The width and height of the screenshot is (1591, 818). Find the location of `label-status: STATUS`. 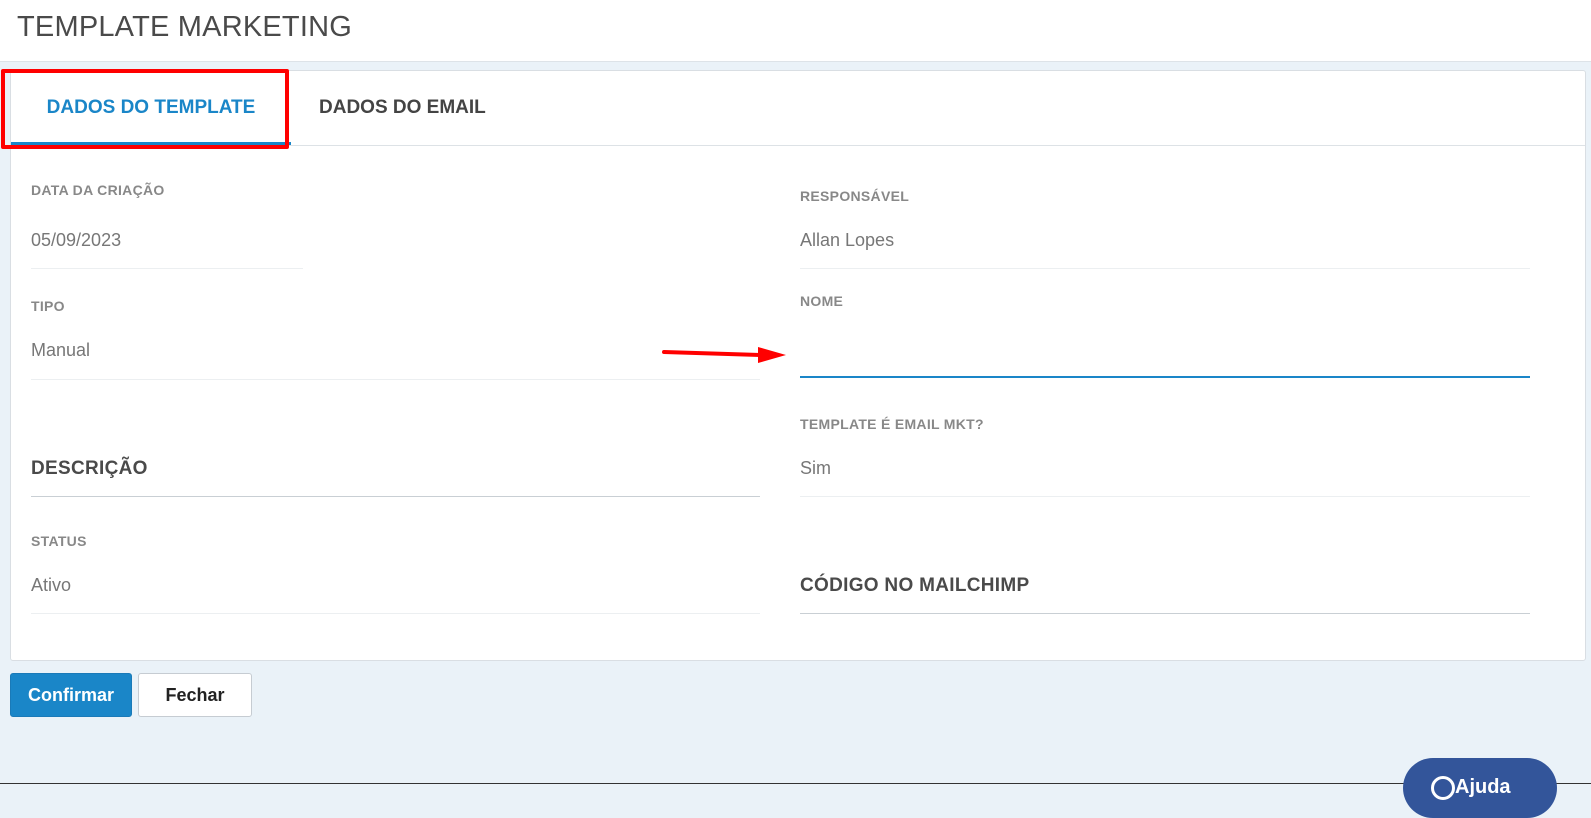

label-status: STATUS is located at coordinates (59, 541).